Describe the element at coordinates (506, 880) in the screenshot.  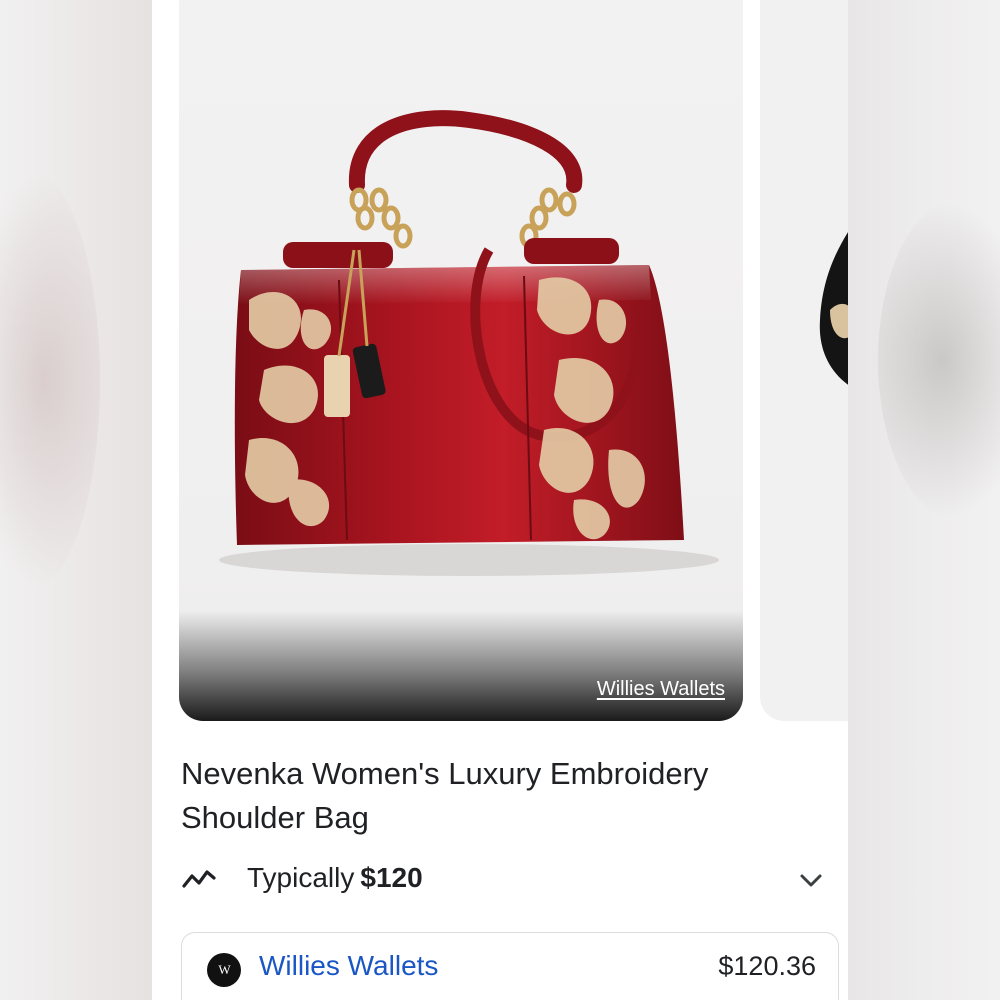
I see `price-insight-row: Typically $120` at that location.